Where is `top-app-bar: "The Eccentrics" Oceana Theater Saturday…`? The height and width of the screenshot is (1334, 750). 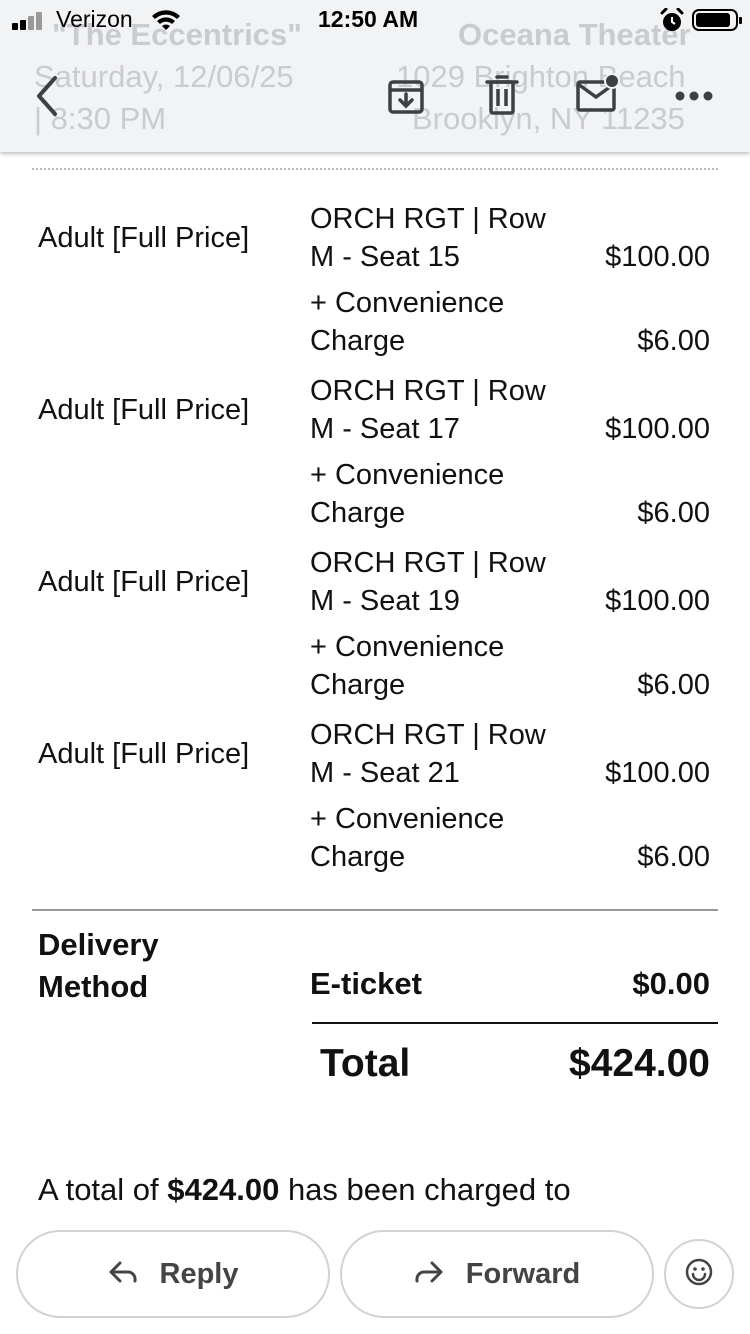 top-app-bar: "The Eccentrics" Oceana Theater Saturday… is located at coordinates (375, 76).